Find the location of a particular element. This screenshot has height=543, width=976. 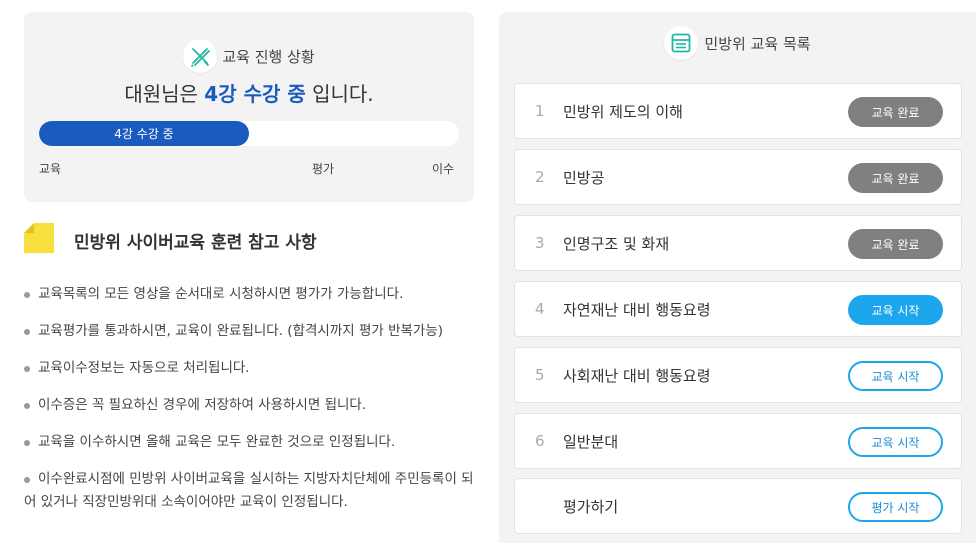

evaluation-name: 평가하기 is located at coordinates (591, 507).